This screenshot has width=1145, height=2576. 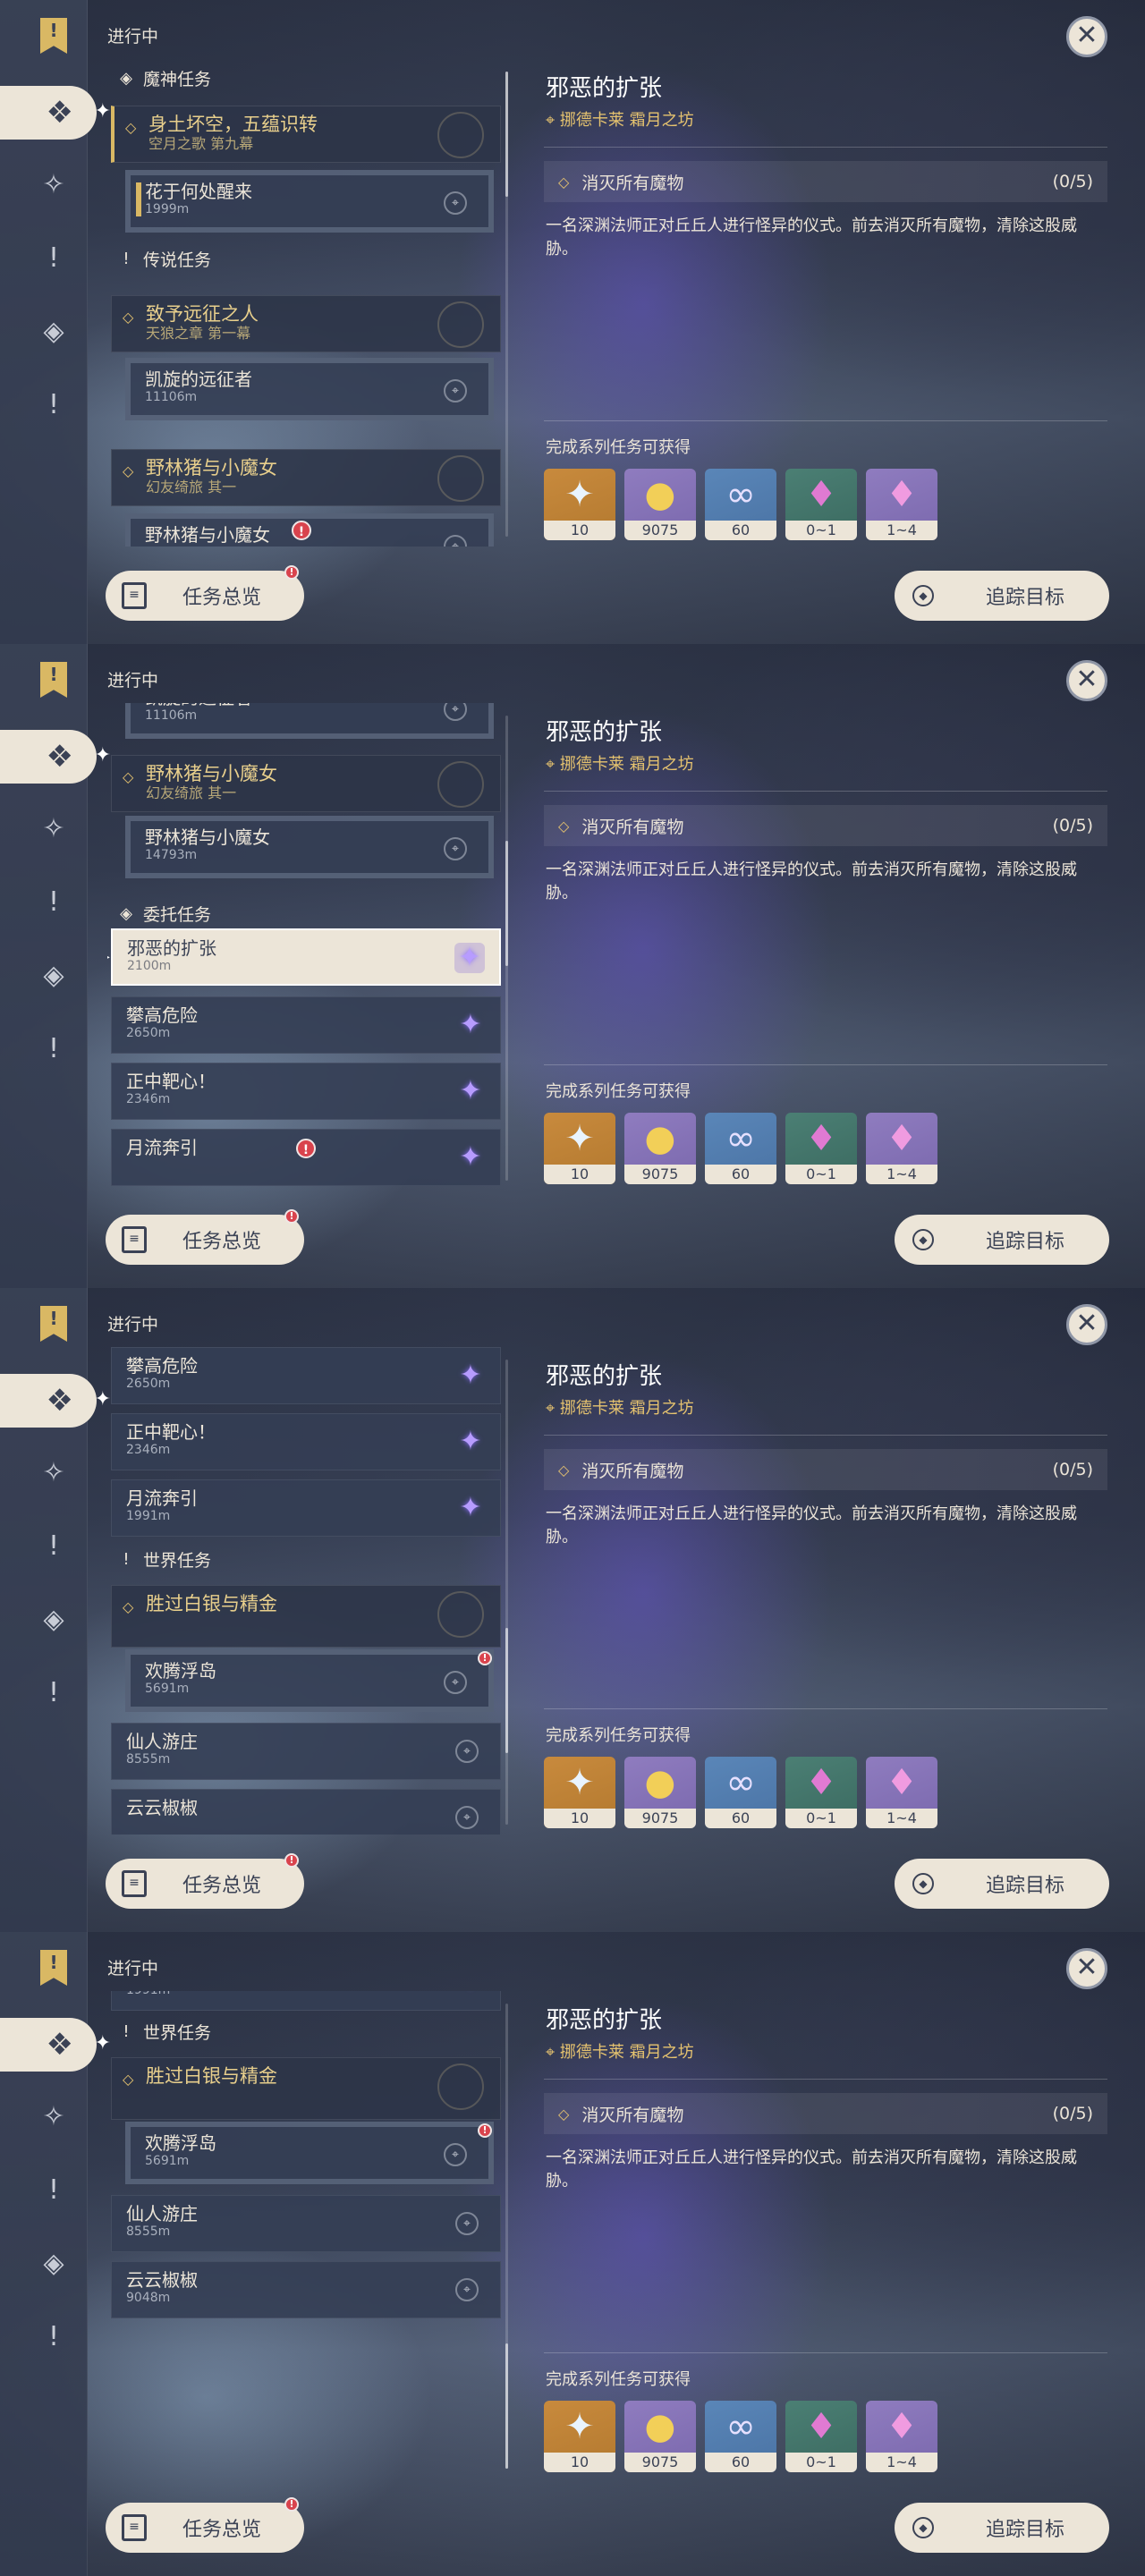 What do you see at coordinates (618, 447) in the screenshot?
I see `rewards-title: 完成系列任务可获得` at bounding box center [618, 447].